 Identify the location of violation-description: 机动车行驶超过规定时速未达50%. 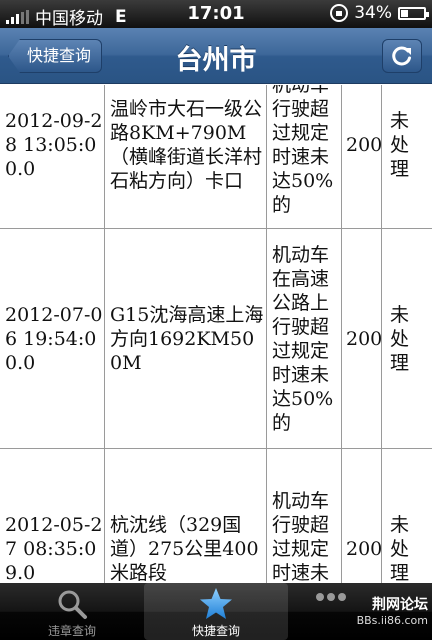
(301, 536).